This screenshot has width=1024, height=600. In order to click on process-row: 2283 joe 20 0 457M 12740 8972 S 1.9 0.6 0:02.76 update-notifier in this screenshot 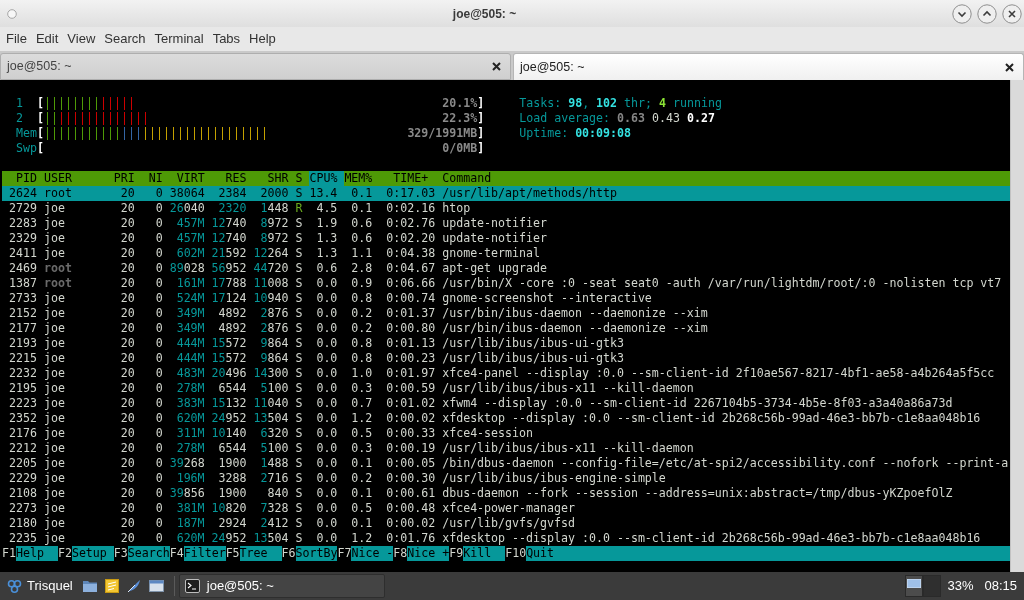, I will do `click(506, 223)`.